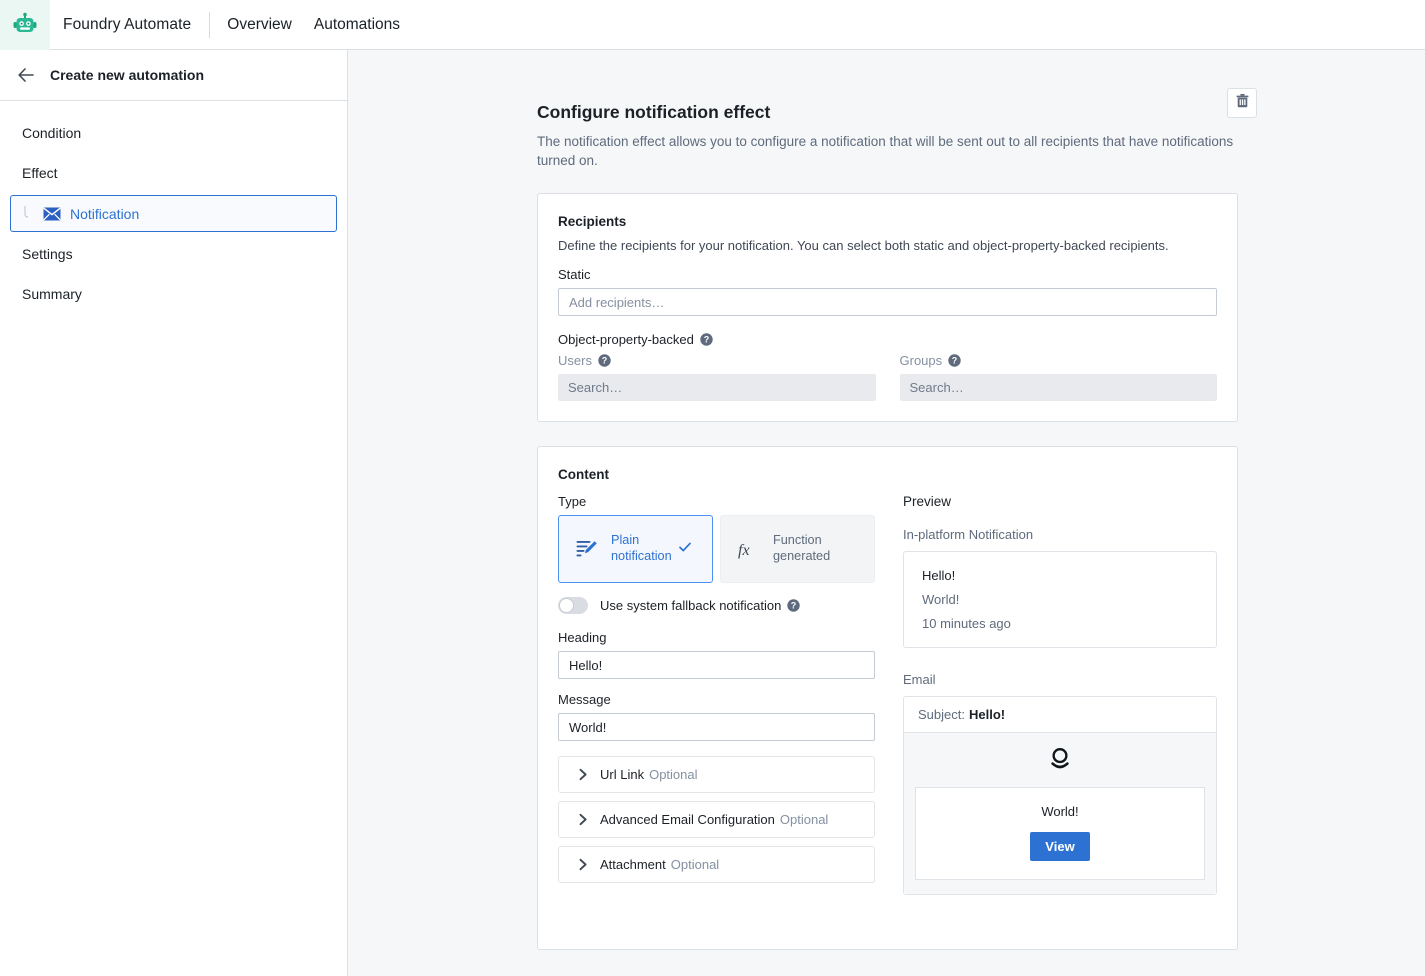 This screenshot has height=976, width=1425. What do you see at coordinates (622, 775) in the screenshot?
I see `collapsible-label: Url Link` at bounding box center [622, 775].